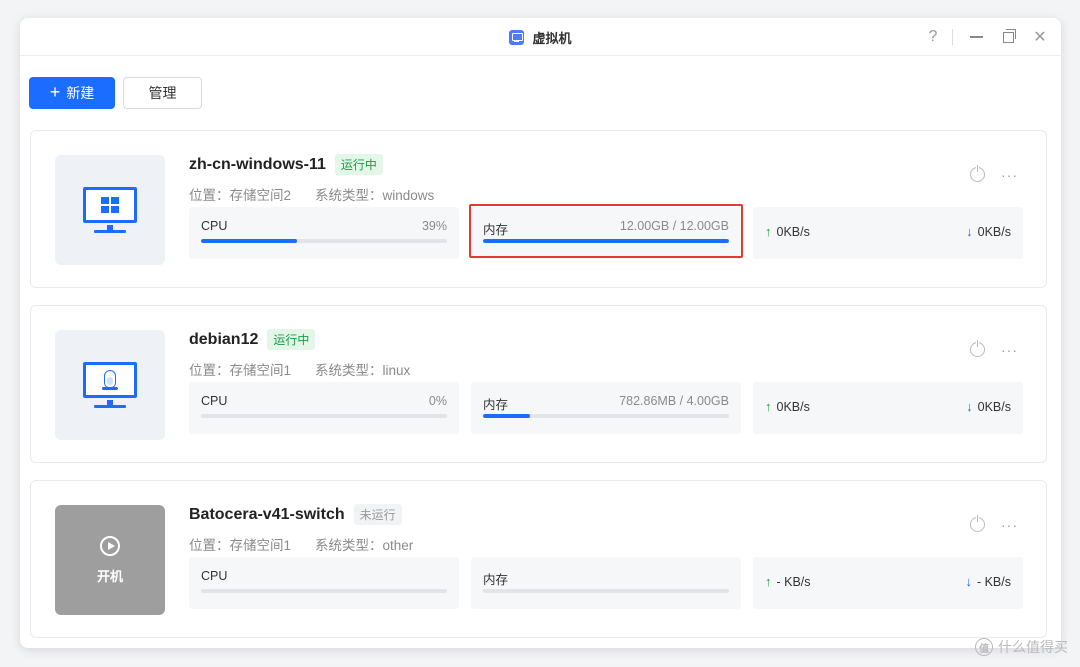  Describe the element at coordinates (377, 514) in the screenshot. I see `status-badge: 未运行` at that location.